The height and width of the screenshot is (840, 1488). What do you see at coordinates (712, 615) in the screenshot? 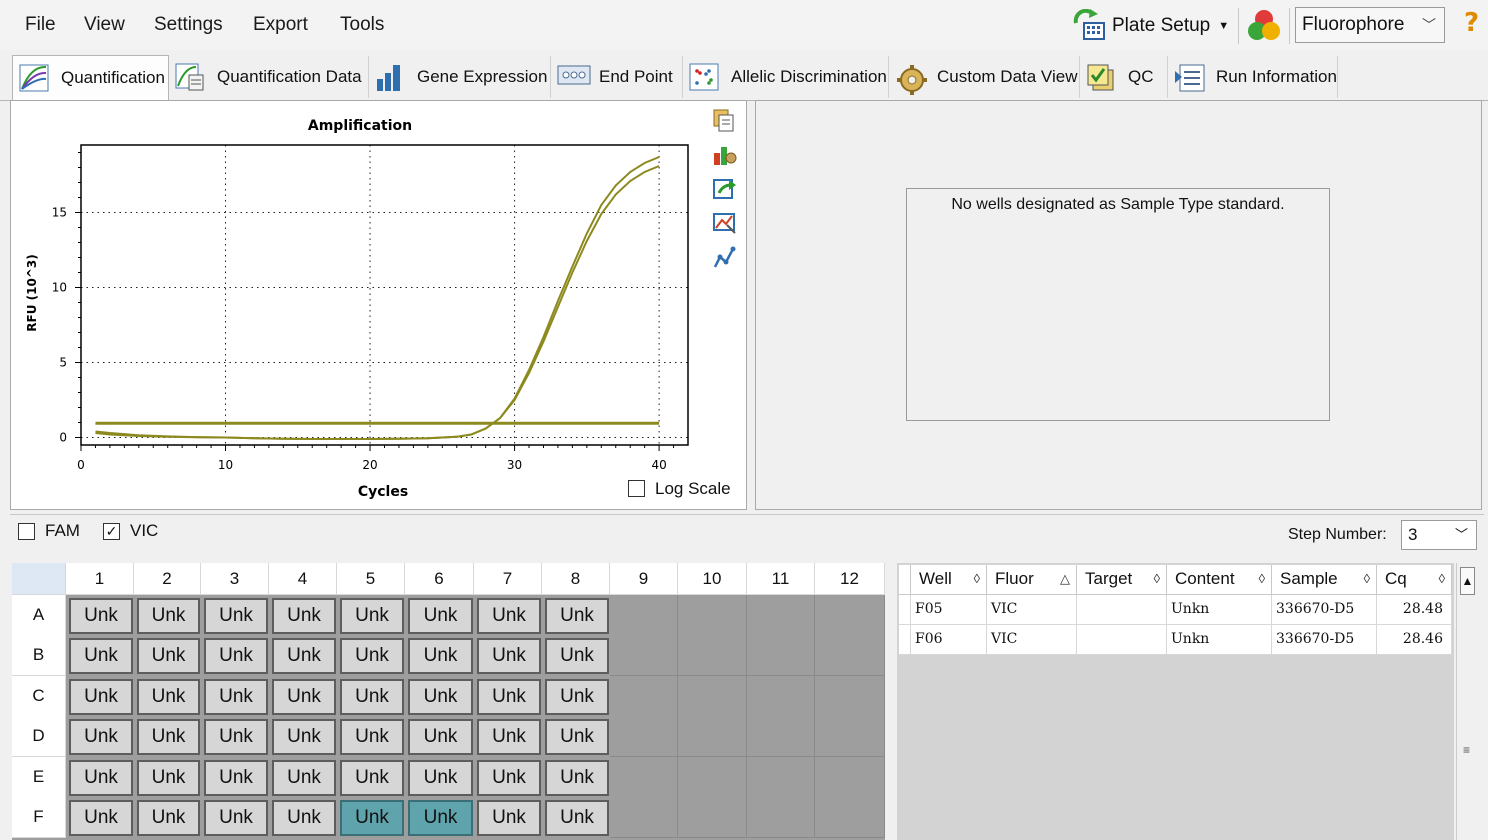
I see `well-a10-empty` at bounding box center [712, 615].